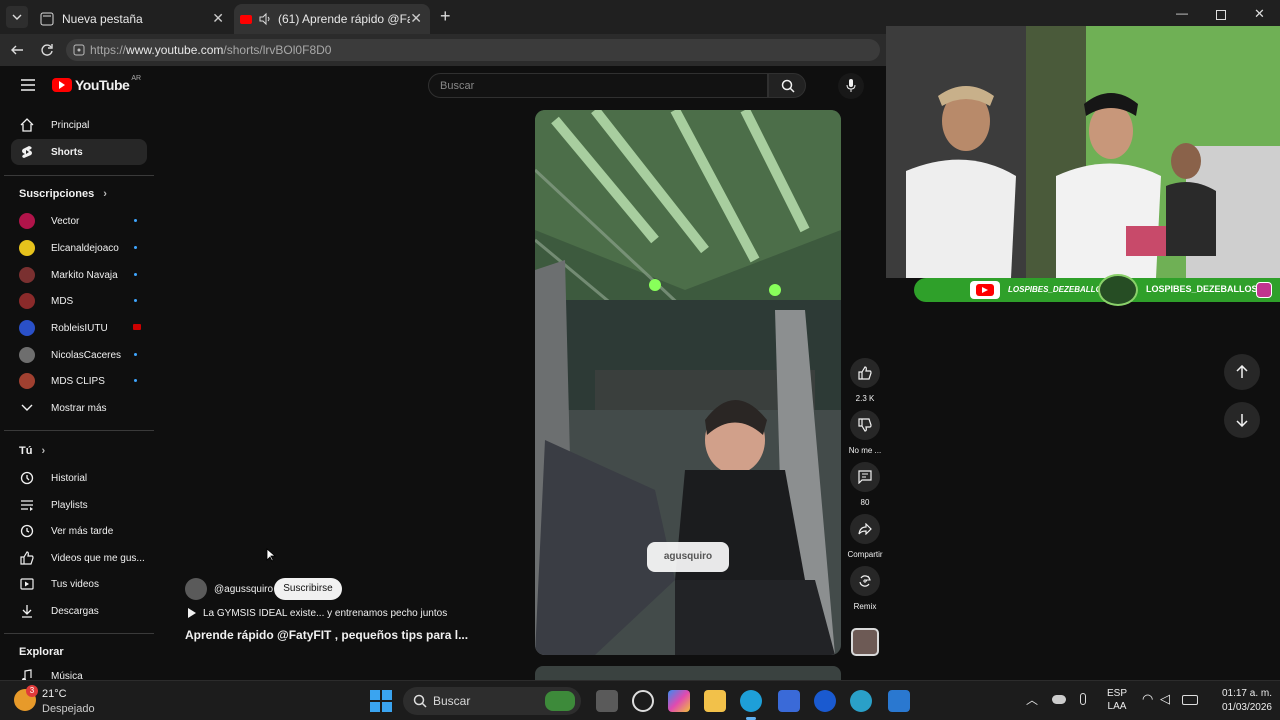 The image size is (1280, 720). Describe the element at coordinates (899, 701) in the screenshot. I see `outlook-icon` at that location.